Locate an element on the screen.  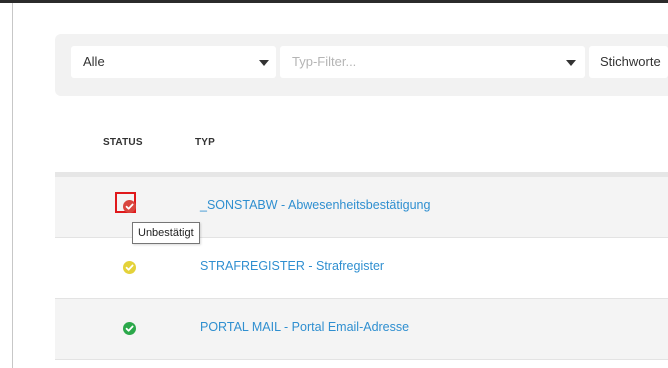
keywords-filter-select: Stichworte is located at coordinates (628, 62).